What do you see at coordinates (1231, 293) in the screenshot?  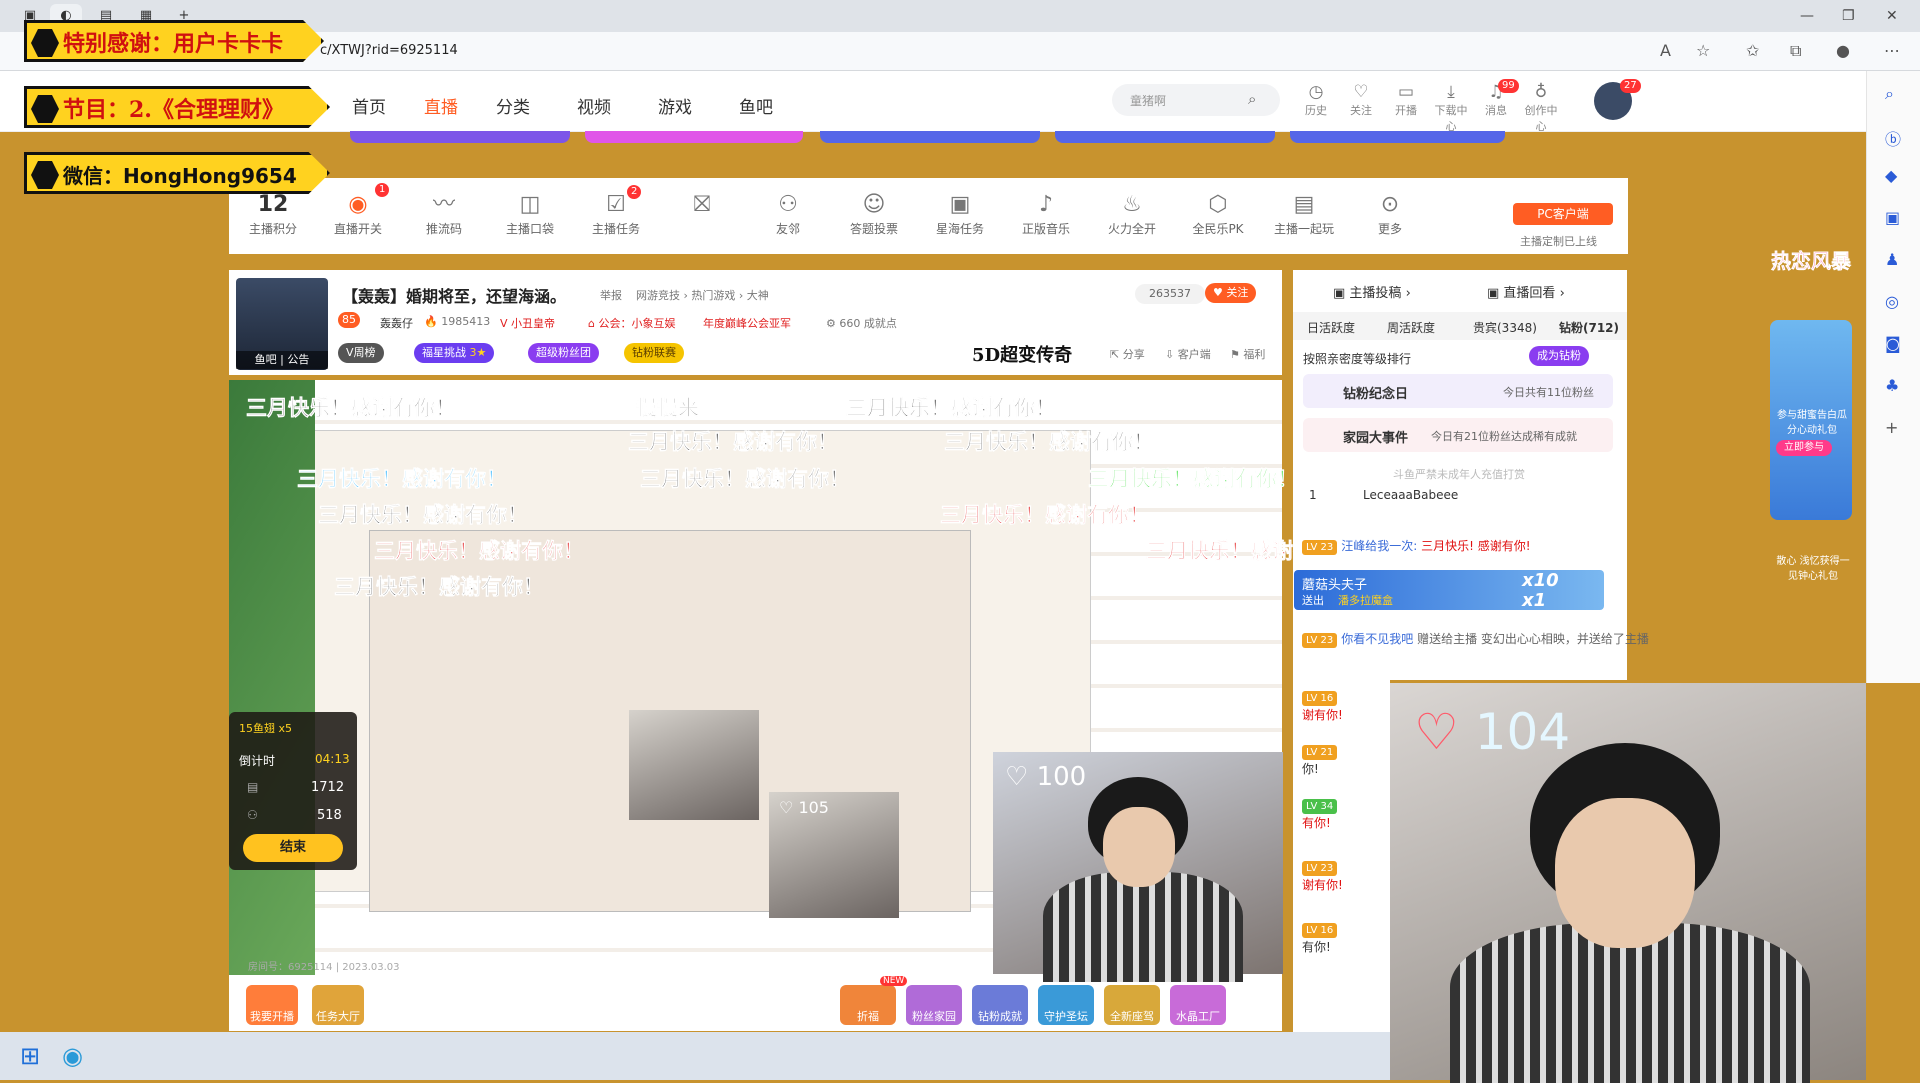 I see `follow-button: ♥ 关注` at bounding box center [1231, 293].